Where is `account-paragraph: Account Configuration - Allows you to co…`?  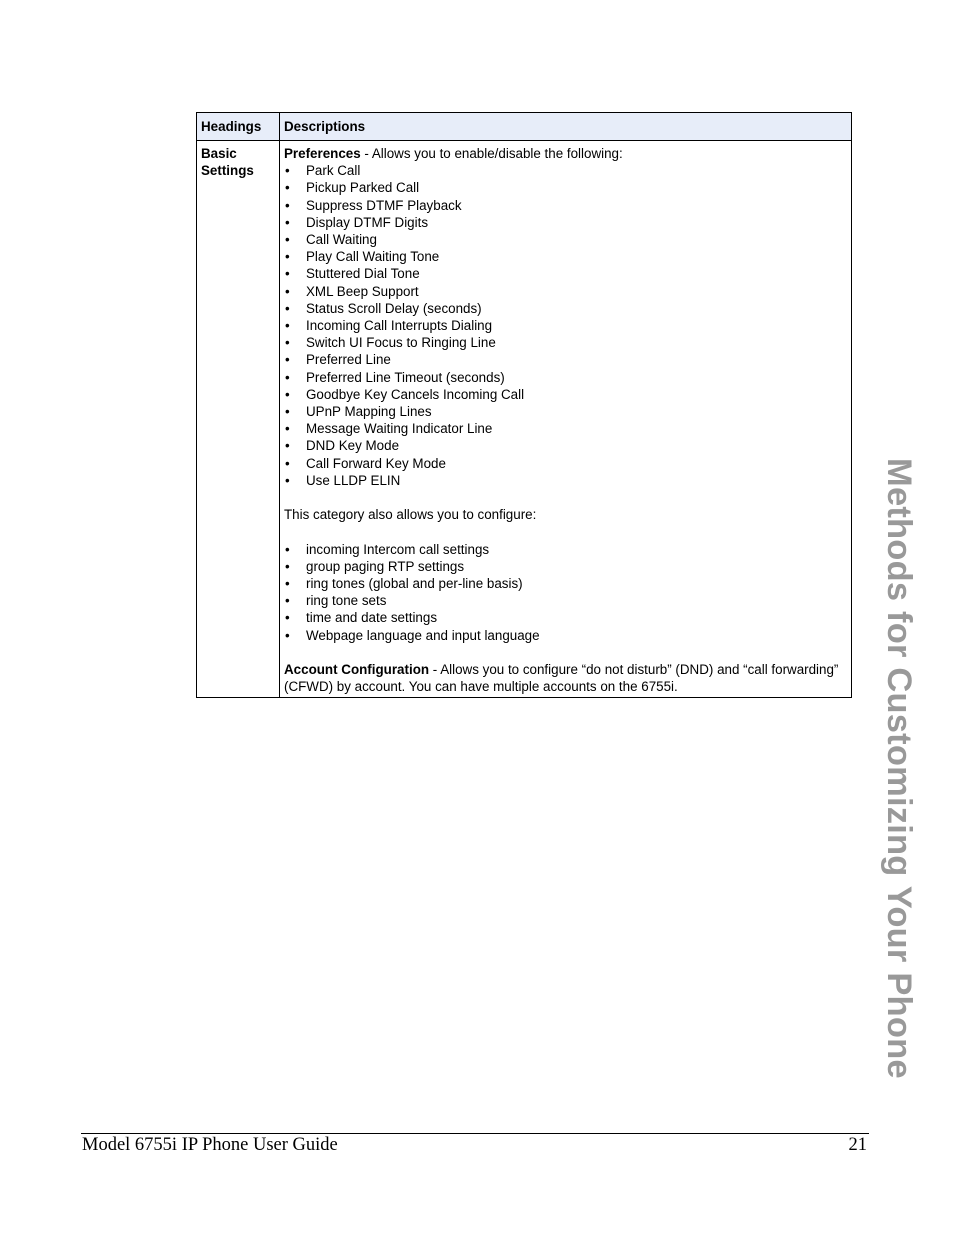 account-paragraph: Account Configuration - Allows you to co… is located at coordinates (565, 678).